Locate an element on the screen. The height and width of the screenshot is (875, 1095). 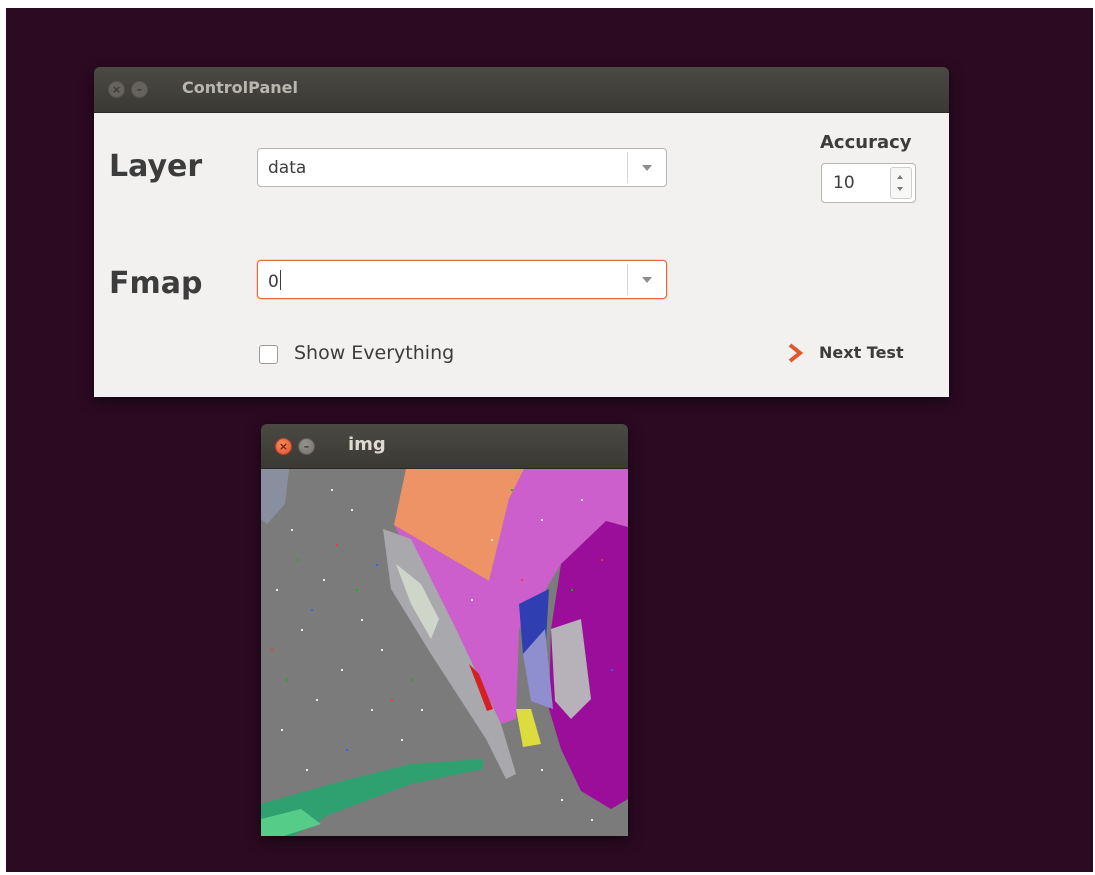
fmap-combo-input: 0 is located at coordinates (462, 279).